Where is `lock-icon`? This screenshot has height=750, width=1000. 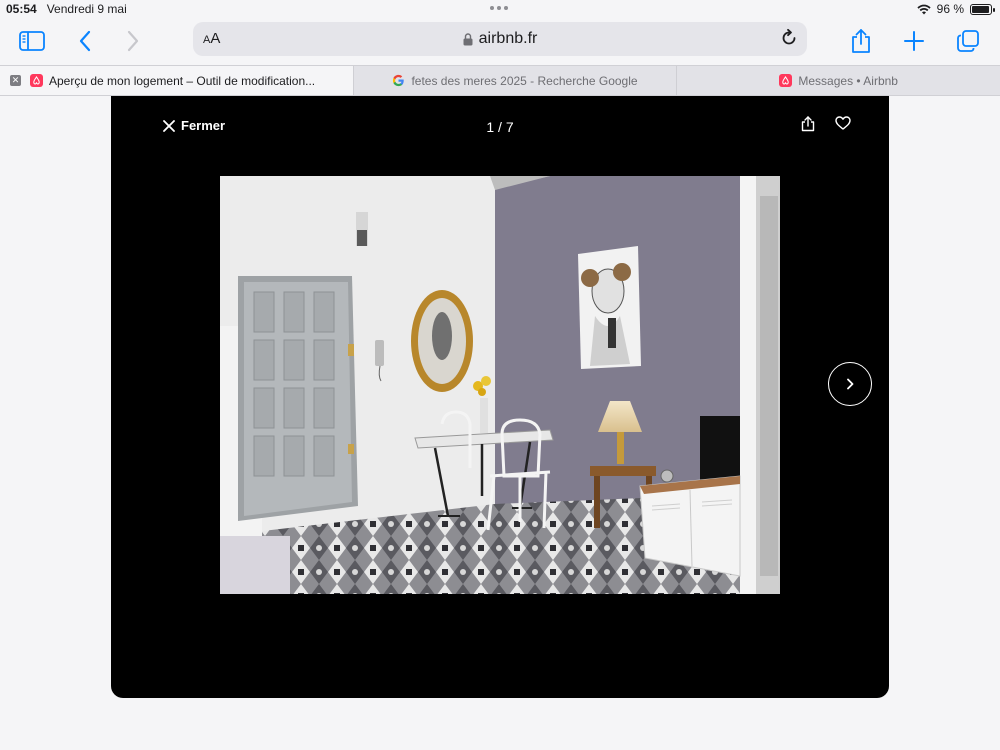 lock-icon is located at coordinates (468, 38).